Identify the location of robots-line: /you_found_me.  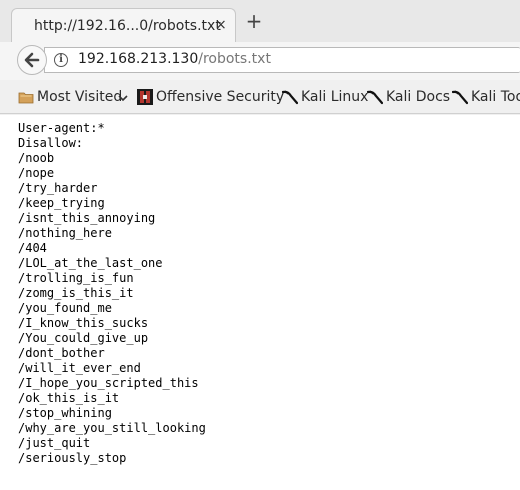
(65, 308).